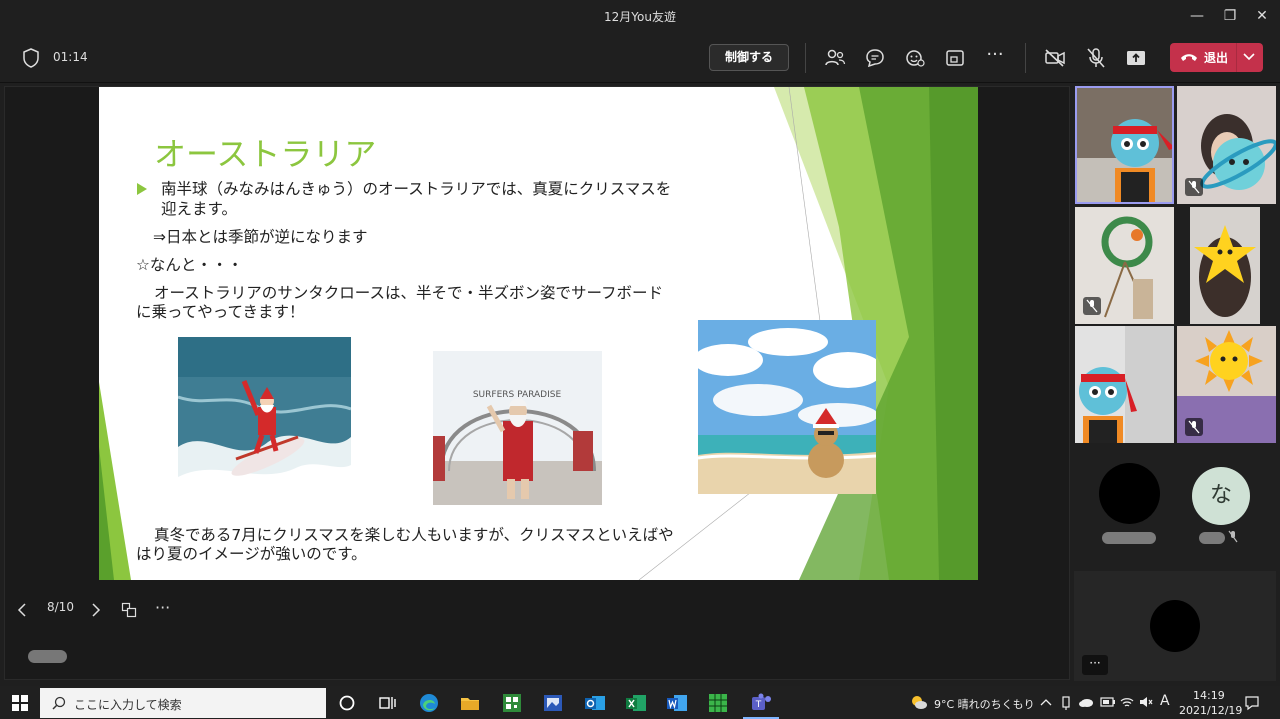  I want to click on word-icon, so click(677, 703).